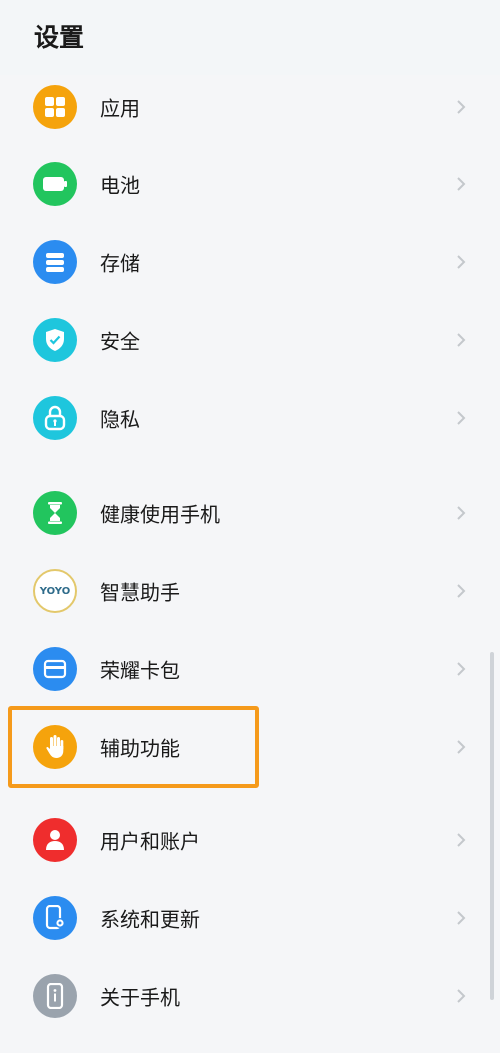 Image resolution: width=500 pixels, height=1053 pixels. Describe the element at coordinates (243, 340) in the screenshot. I see `settings-item-security: 安全` at that location.